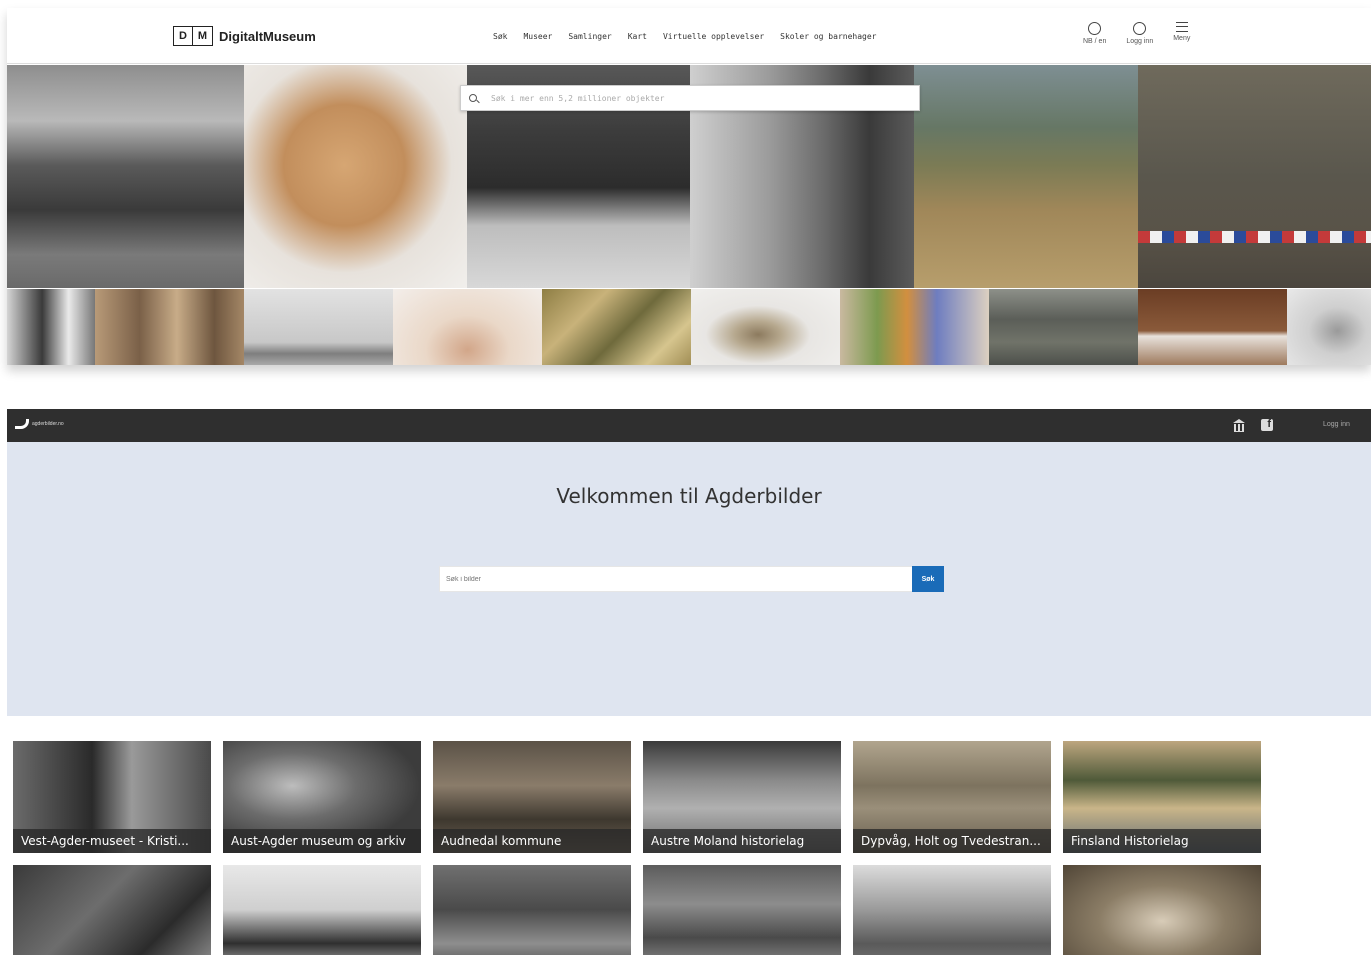  I want to click on mosaic-photo-presentation, so click(914, 327).